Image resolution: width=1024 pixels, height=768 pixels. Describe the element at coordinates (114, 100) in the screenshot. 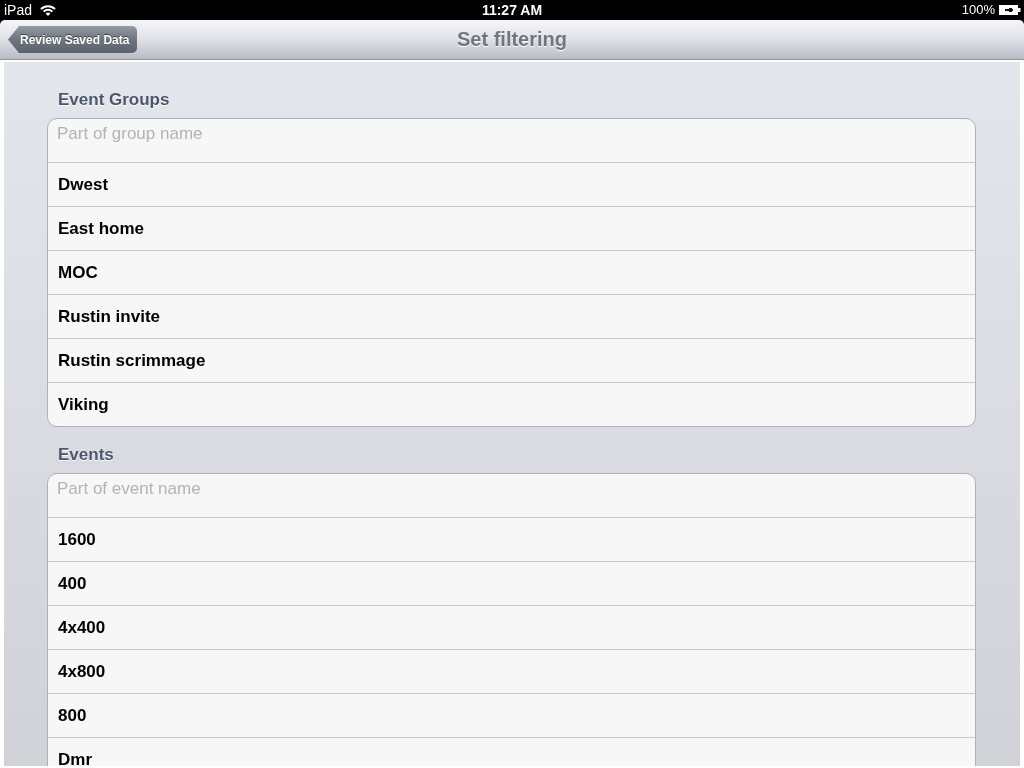

I see `section-header: Event Groups` at that location.